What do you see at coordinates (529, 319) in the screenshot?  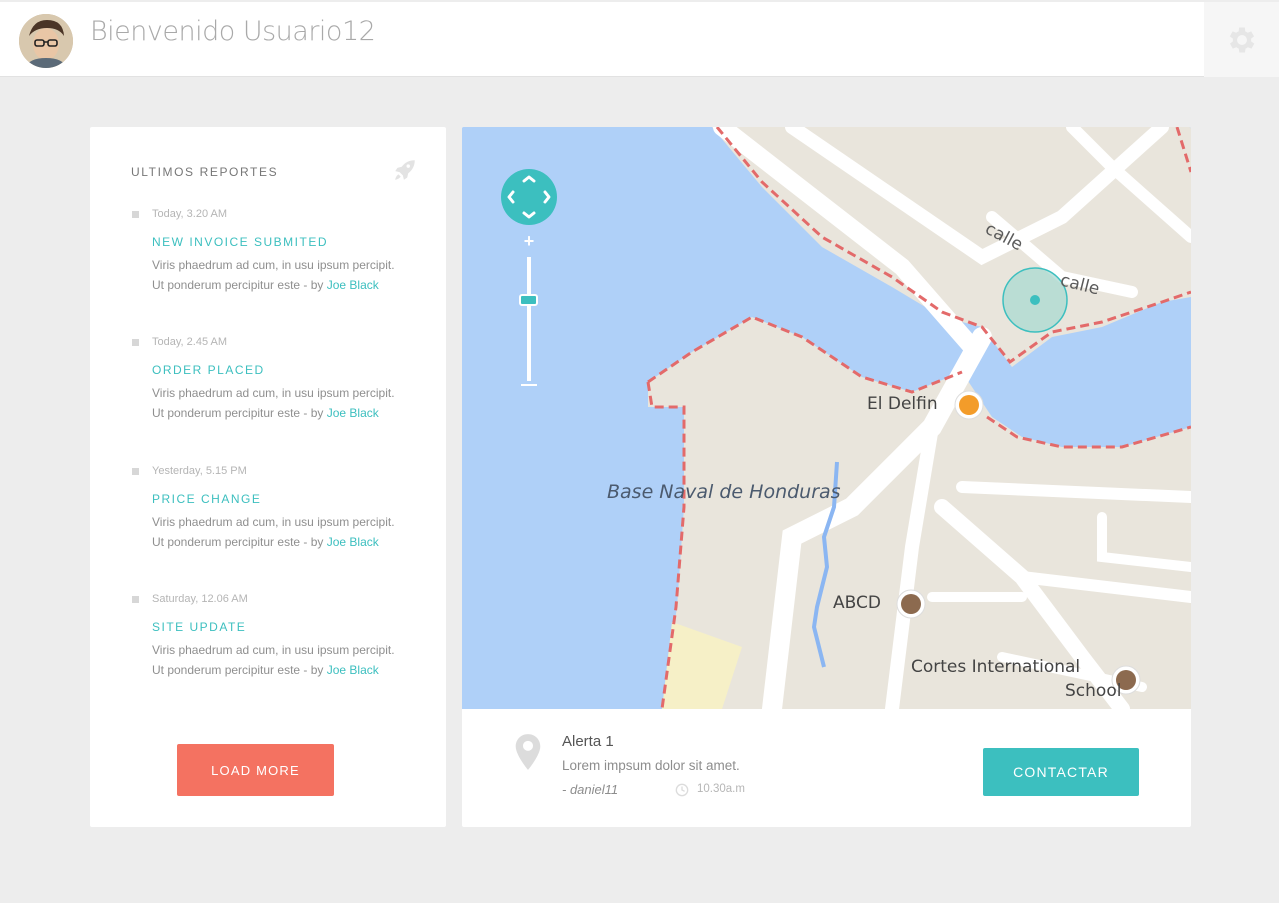 I see `zoom-slider-track` at bounding box center [529, 319].